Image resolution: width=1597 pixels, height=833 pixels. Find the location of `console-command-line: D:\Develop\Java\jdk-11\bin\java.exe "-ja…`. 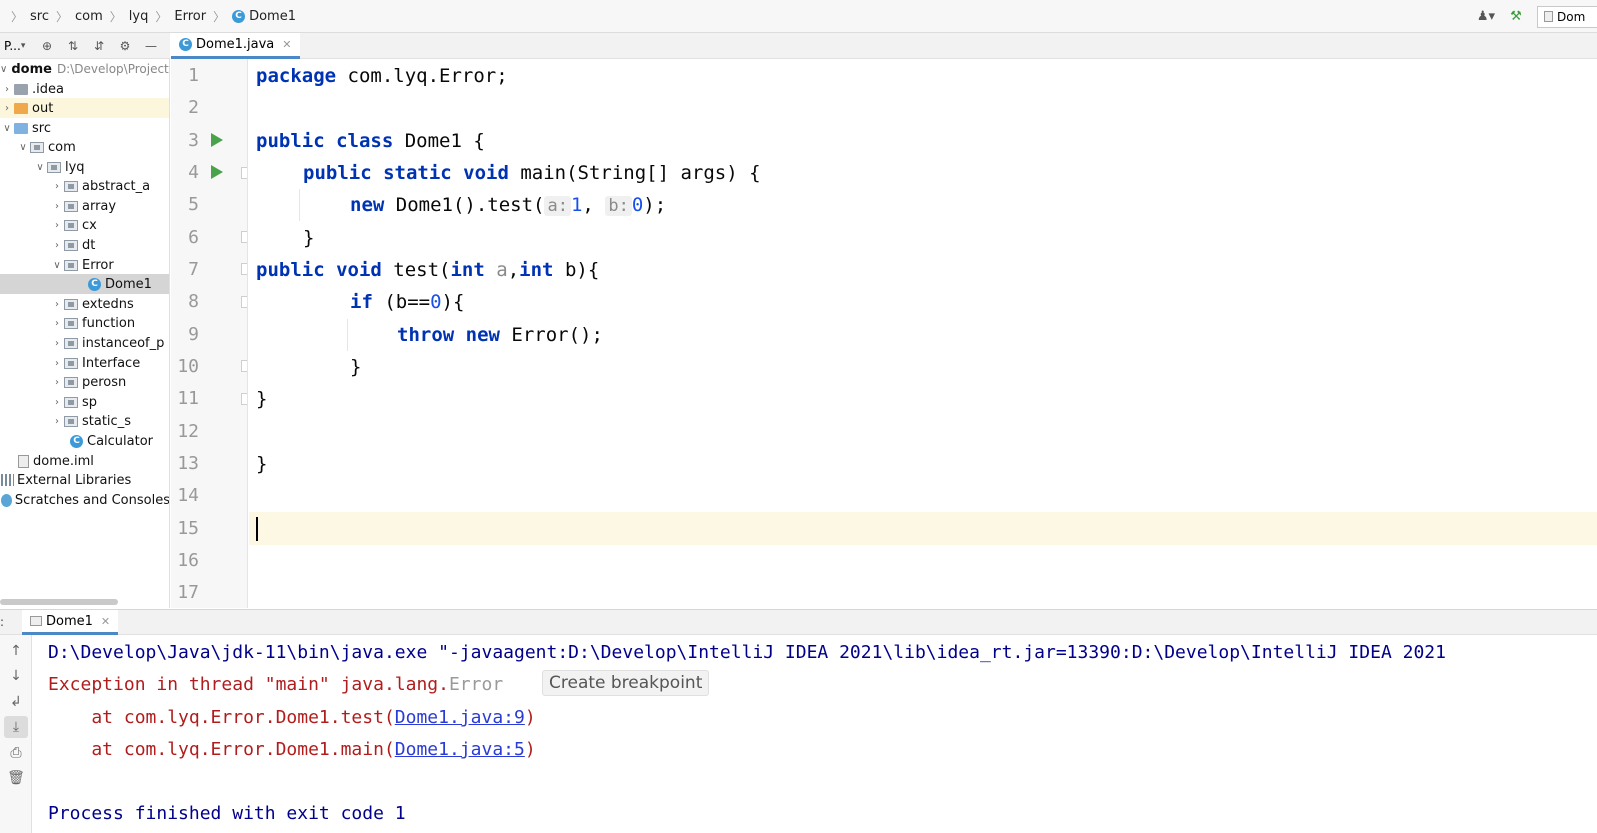

console-command-line: D:\Develop\Java\jdk-11\bin\java.exe "-ja… is located at coordinates (747, 652).